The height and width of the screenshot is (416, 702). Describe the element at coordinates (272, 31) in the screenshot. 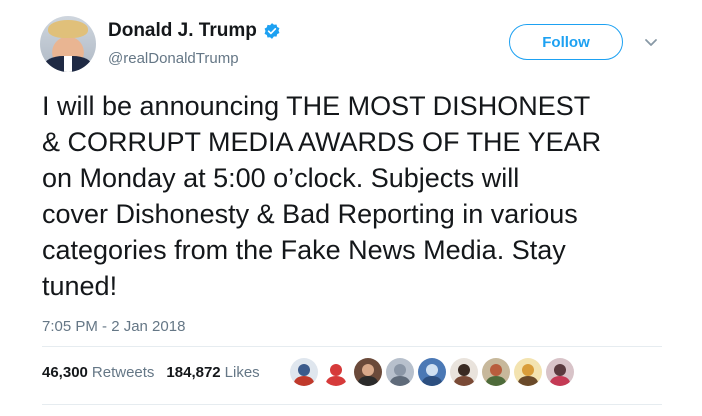

I see `verified-badge-icon` at that location.